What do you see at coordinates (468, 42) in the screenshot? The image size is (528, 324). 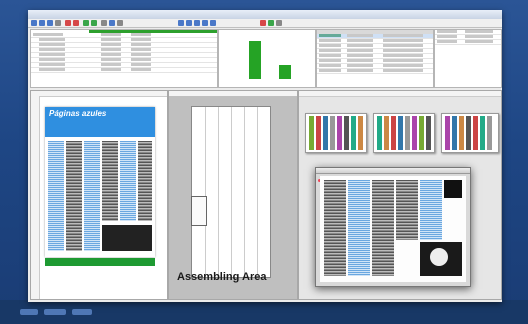 I see `property-row` at bounding box center [468, 42].